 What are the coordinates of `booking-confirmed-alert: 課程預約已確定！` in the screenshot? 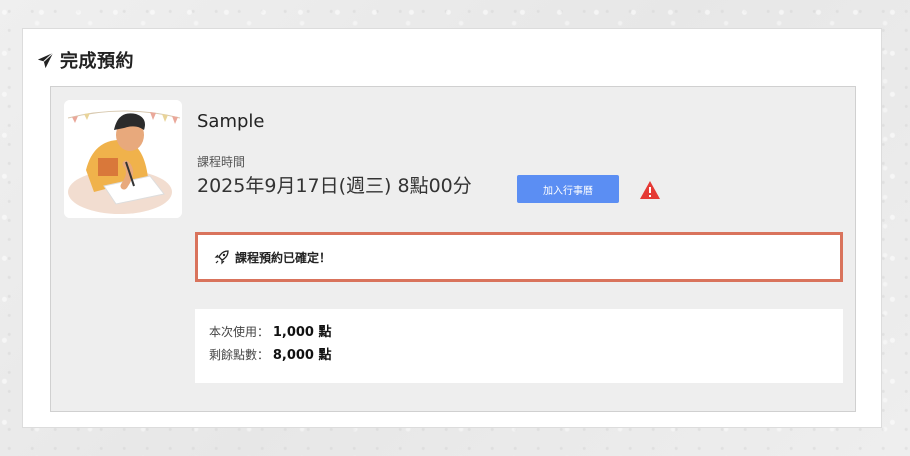 It's located at (519, 257).